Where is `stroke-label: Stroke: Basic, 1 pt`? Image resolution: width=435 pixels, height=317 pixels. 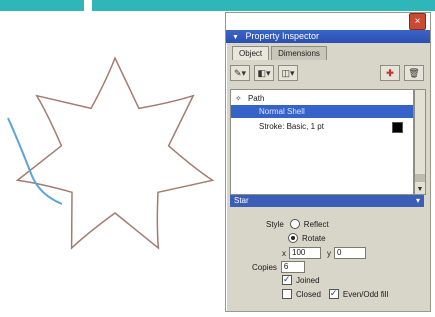 stroke-label: Stroke: Basic, 1 pt is located at coordinates (291, 126).